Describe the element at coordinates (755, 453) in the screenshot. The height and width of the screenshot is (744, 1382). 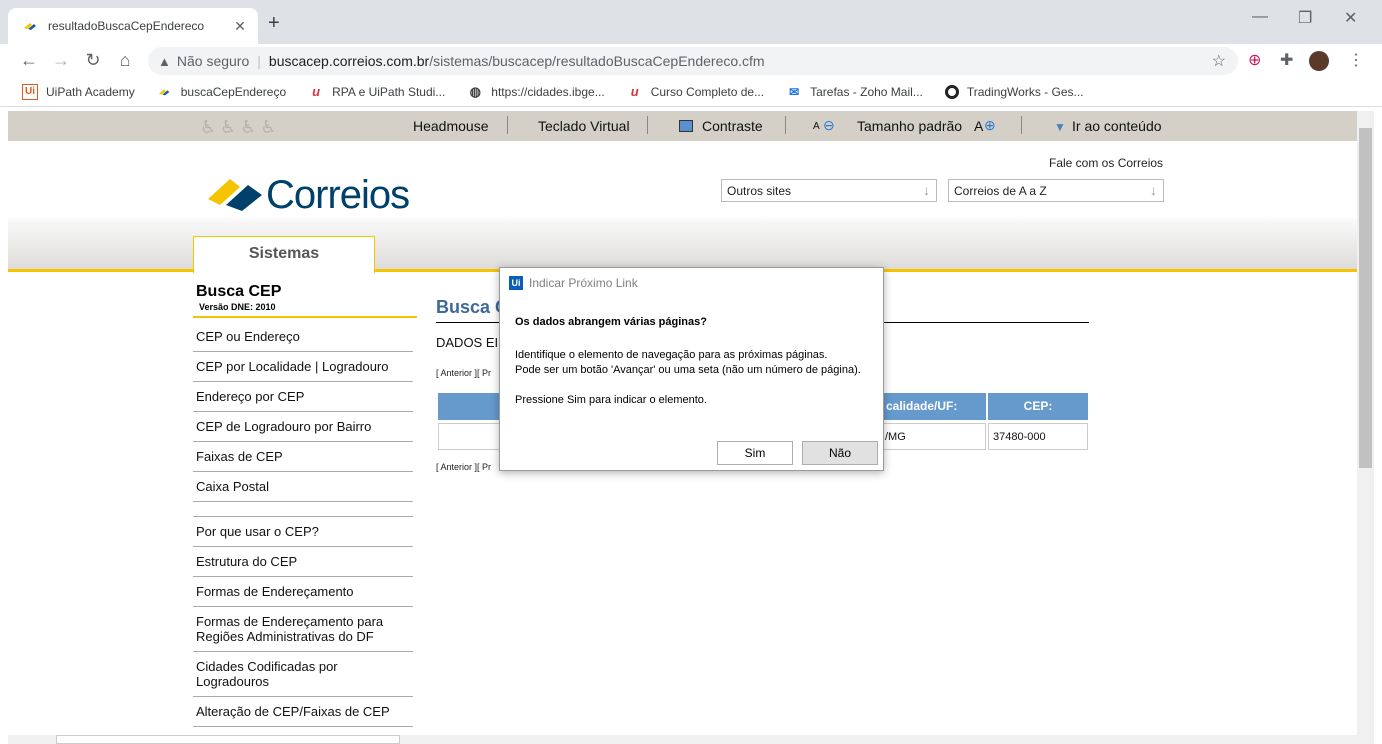
I see `yes-button: Sim` at that location.